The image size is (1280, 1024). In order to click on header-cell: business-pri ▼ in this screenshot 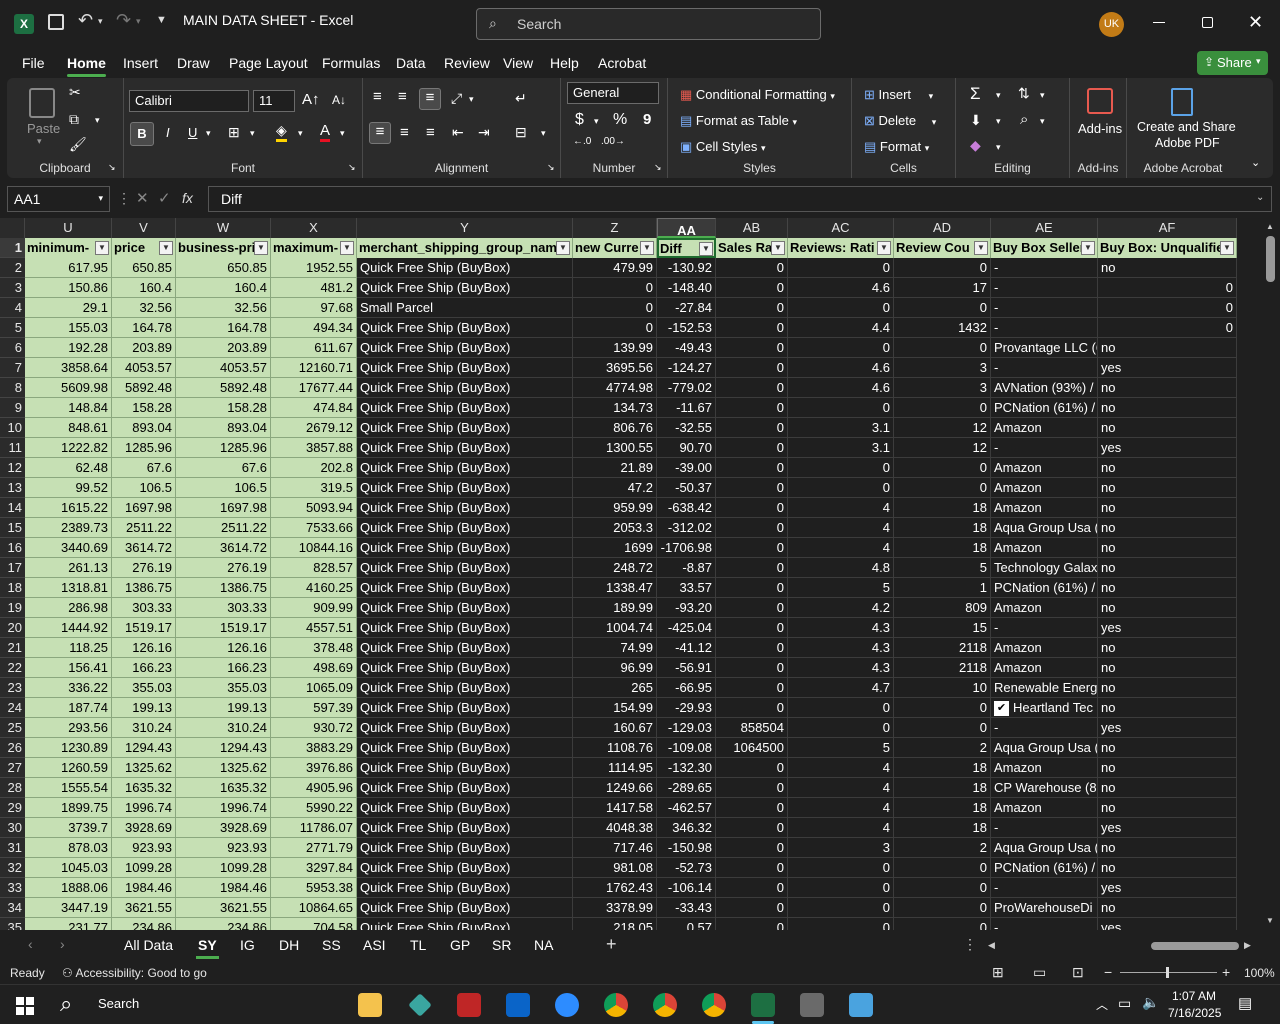, I will do `click(223, 248)`.